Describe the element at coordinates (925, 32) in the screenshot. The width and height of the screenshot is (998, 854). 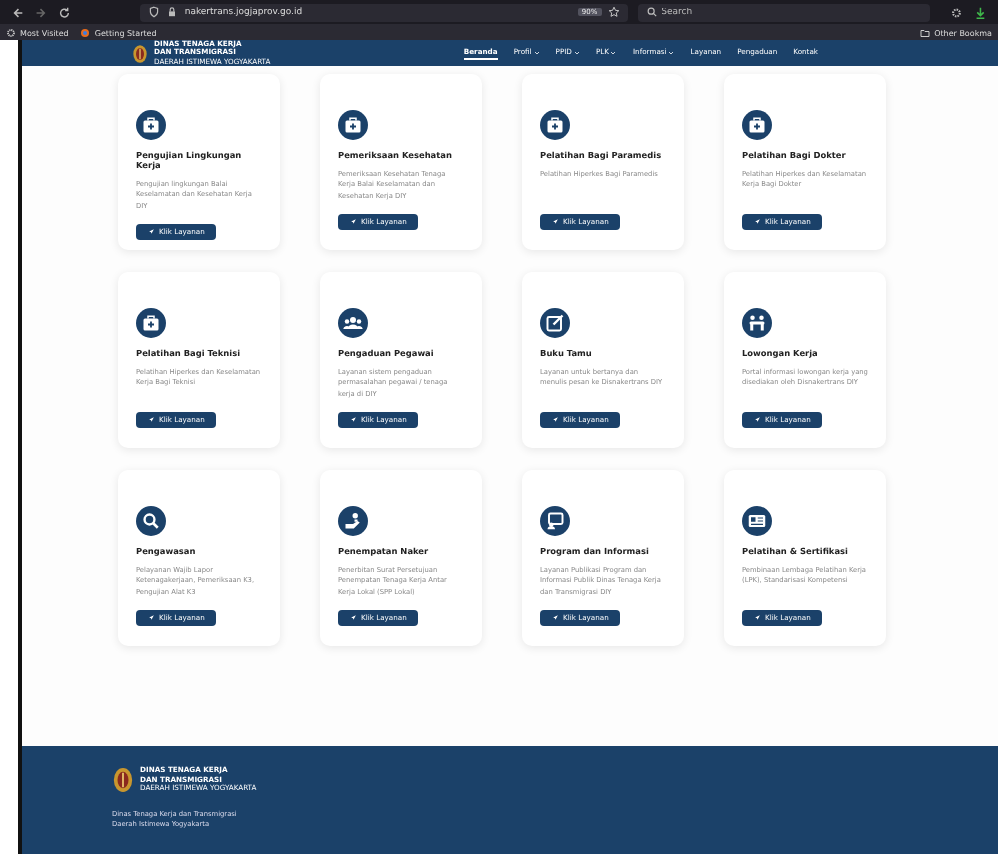
I see `folder-icon` at that location.